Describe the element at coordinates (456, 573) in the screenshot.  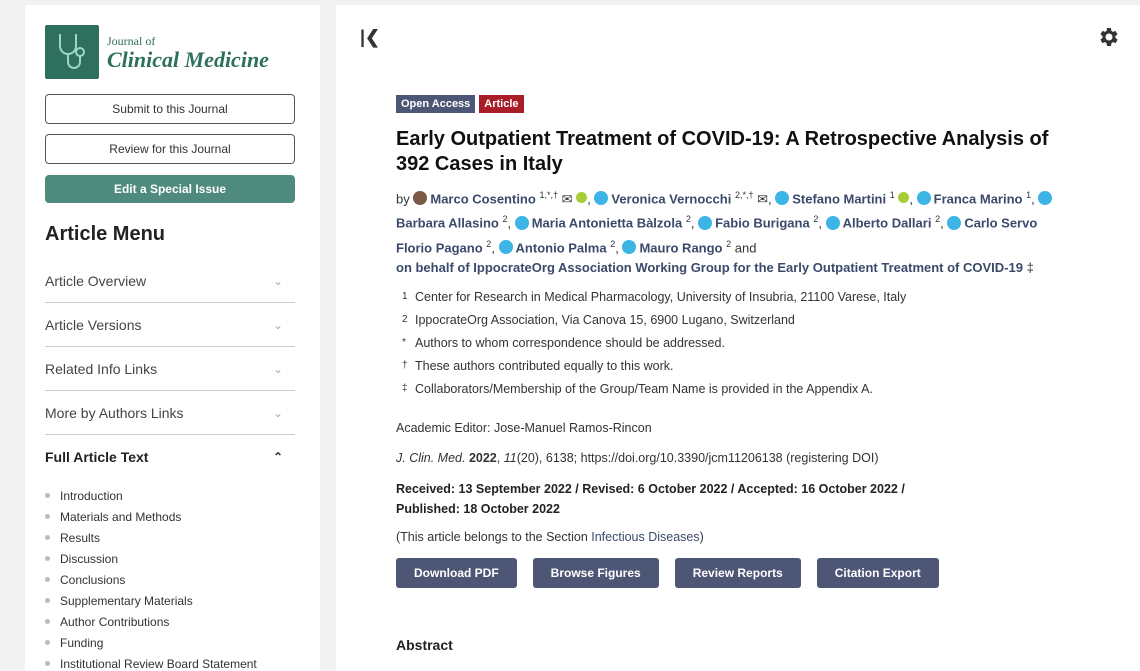
I see `download-pdf-button: Download PDF` at that location.